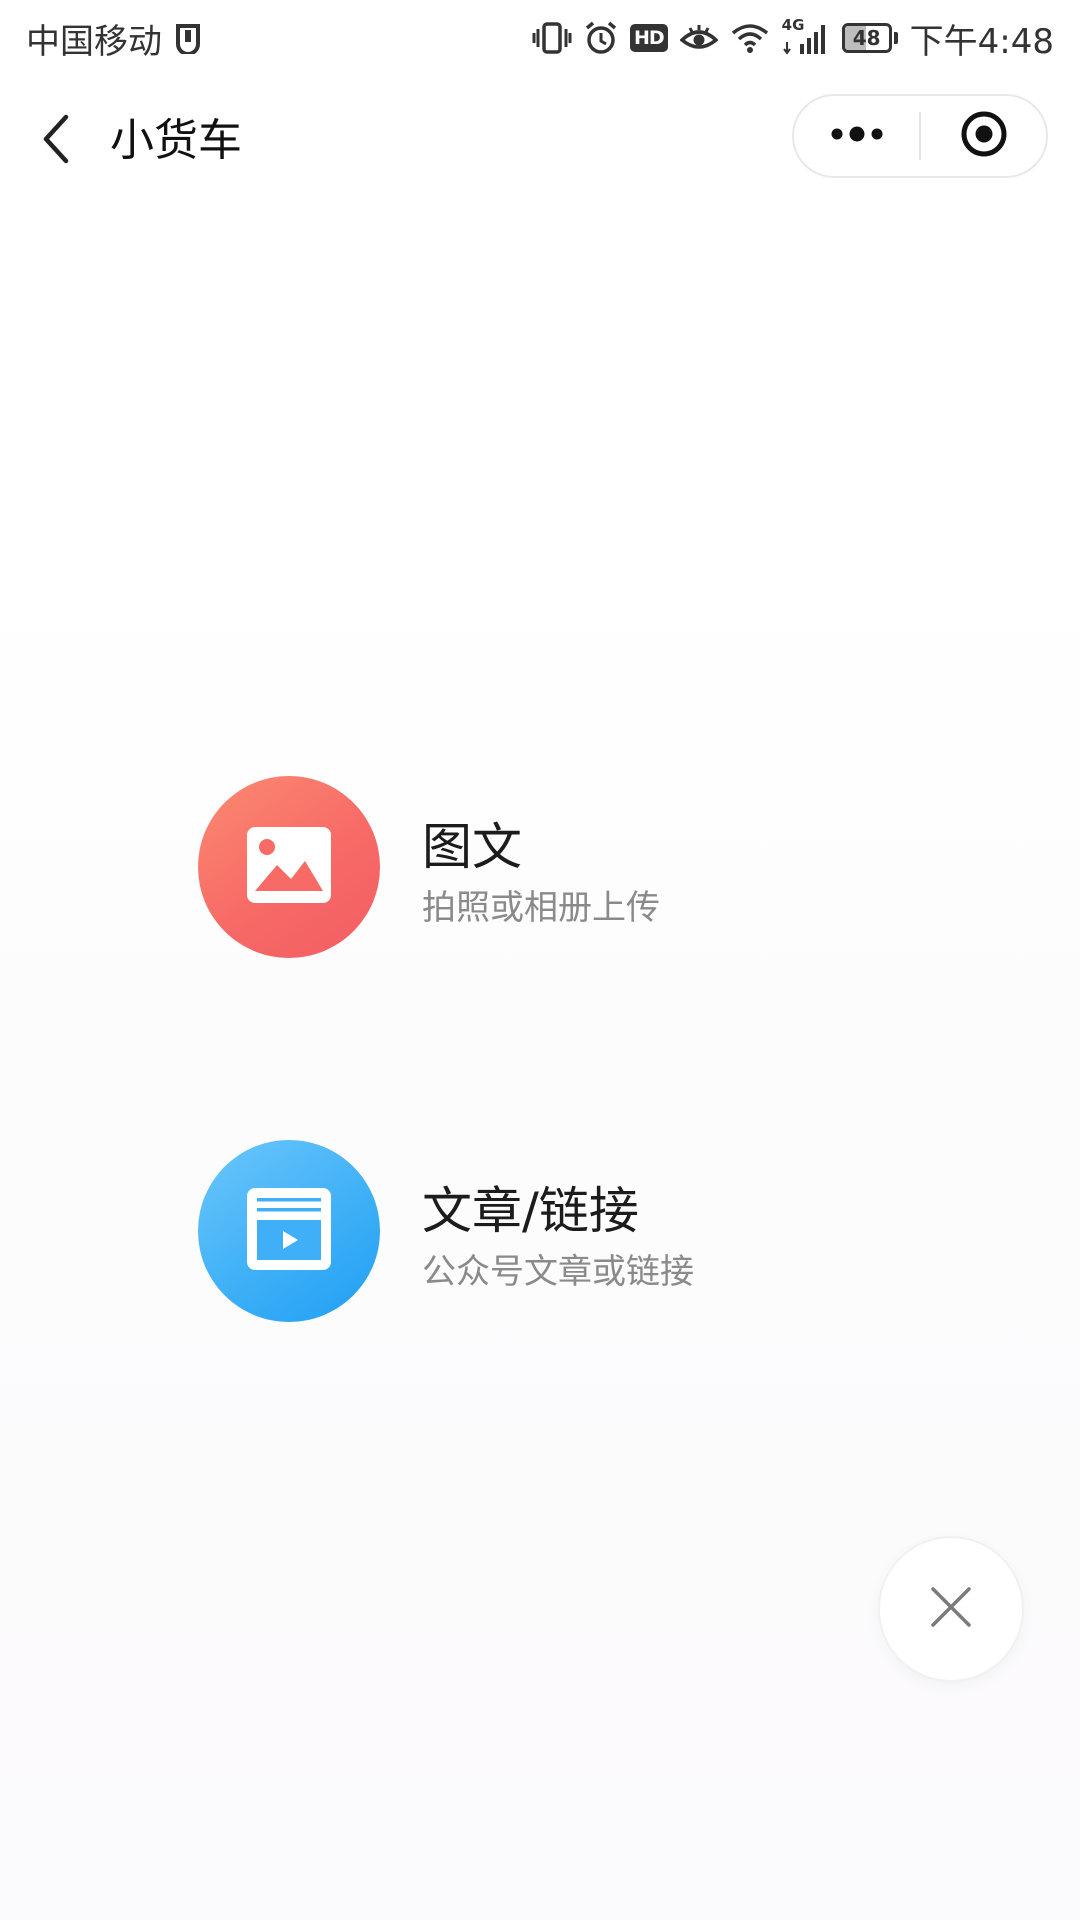 The image size is (1080, 1920). I want to click on option-image-text-title: 图文, so click(472, 847).